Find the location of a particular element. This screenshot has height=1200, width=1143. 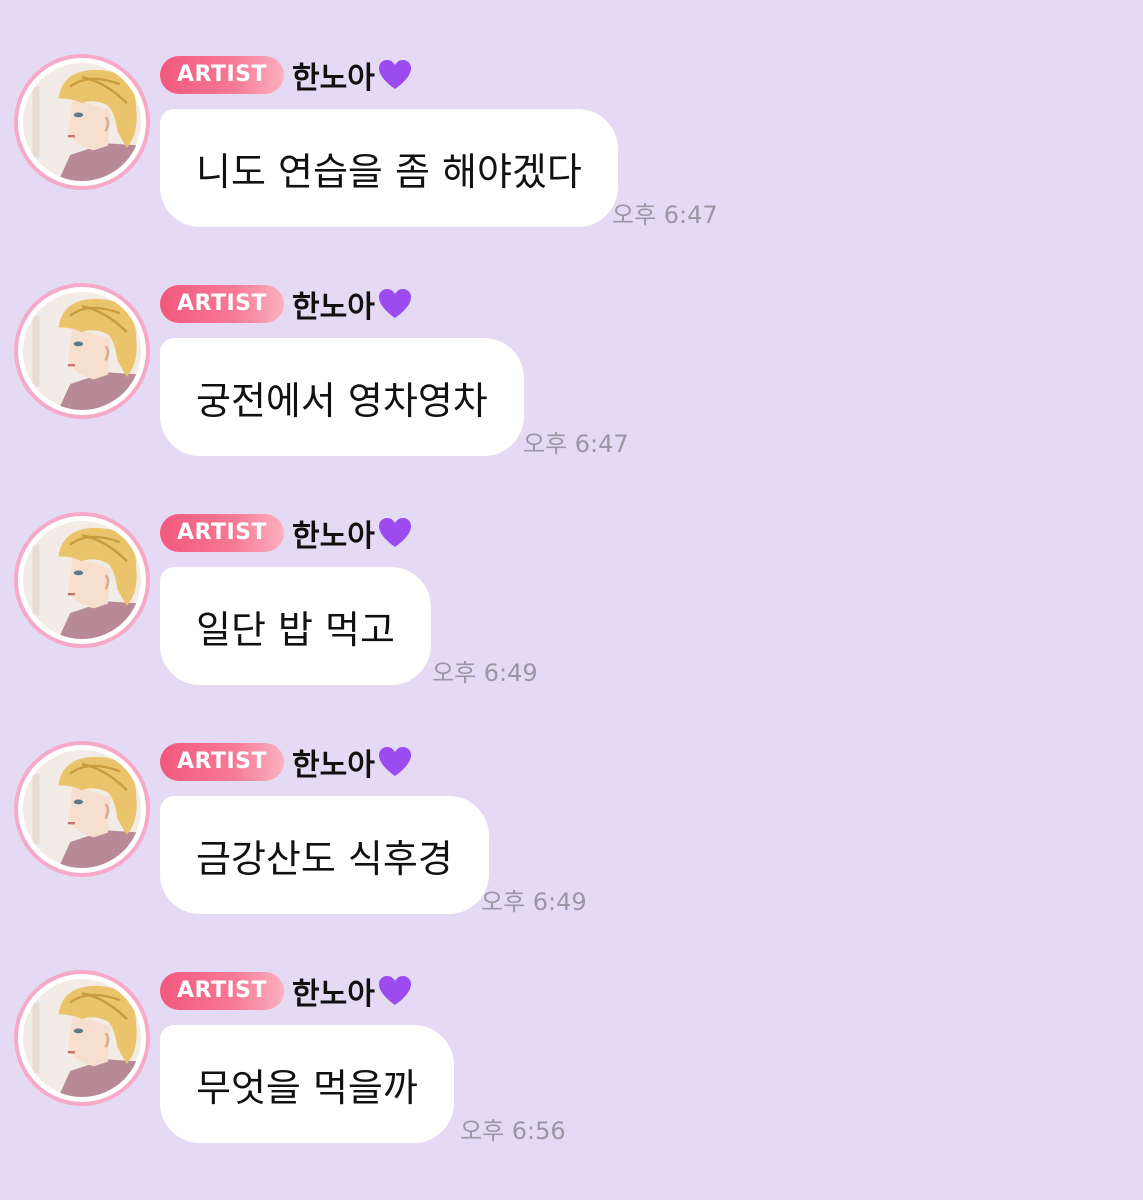

message-time: 오후 6:56 is located at coordinates (513, 1131).